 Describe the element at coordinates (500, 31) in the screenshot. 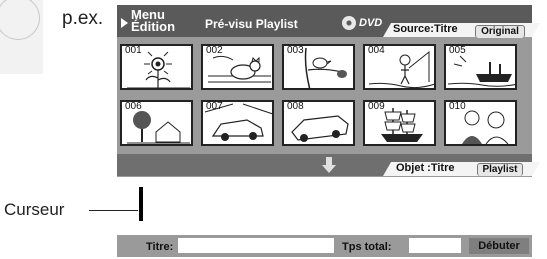

I see `original-button: Original` at that location.